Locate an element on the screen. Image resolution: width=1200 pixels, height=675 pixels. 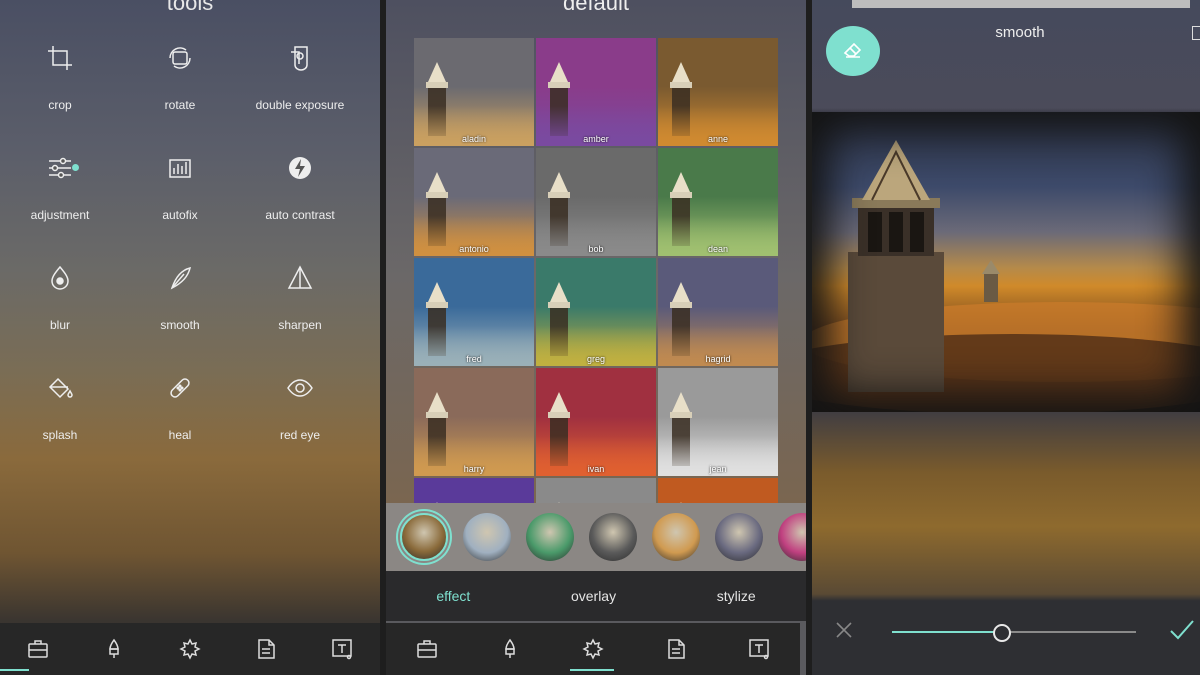
tool-red-eye: red eye is located at coordinates (300, 408).